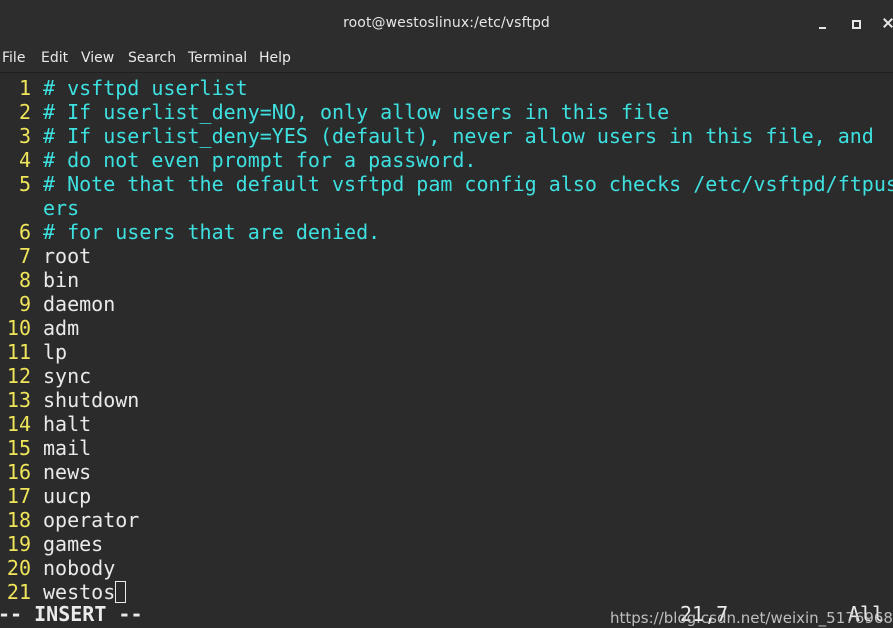 The width and height of the screenshot is (893, 628). Describe the element at coordinates (18, 424) in the screenshot. I see `line-number: 14` at that location.